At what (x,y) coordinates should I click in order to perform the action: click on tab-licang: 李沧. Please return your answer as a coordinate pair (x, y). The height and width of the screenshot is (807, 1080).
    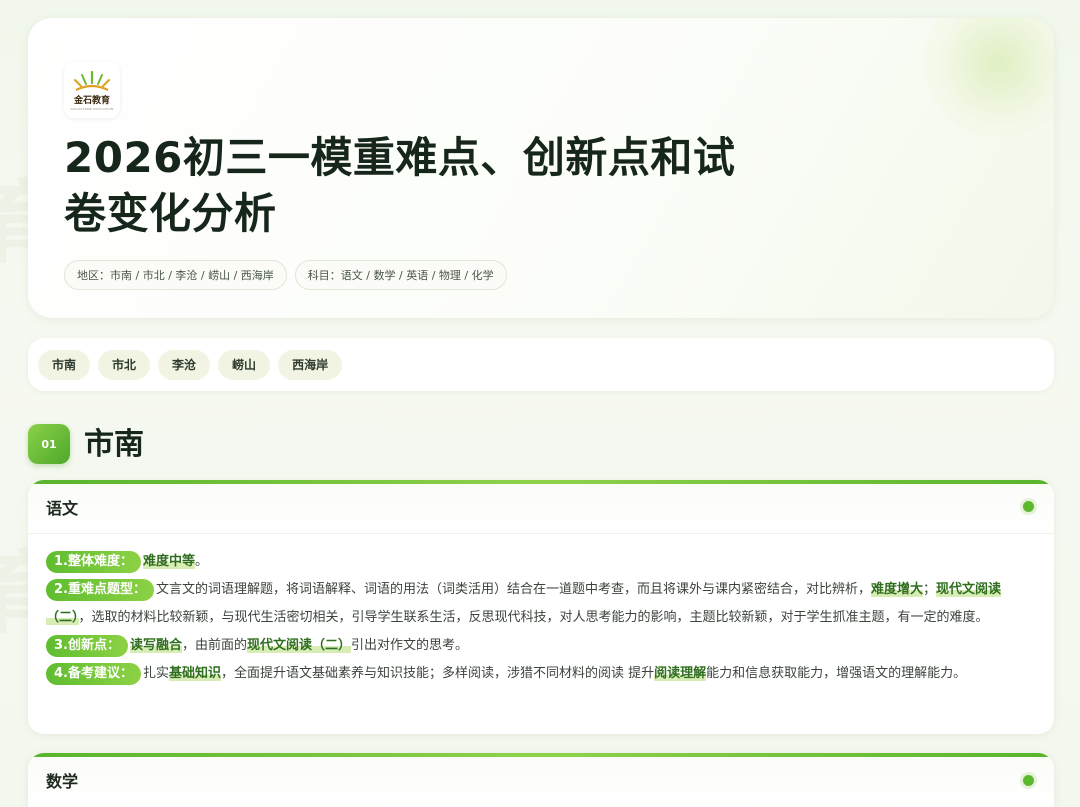
    Looking at the image, I should click on (184, 364).